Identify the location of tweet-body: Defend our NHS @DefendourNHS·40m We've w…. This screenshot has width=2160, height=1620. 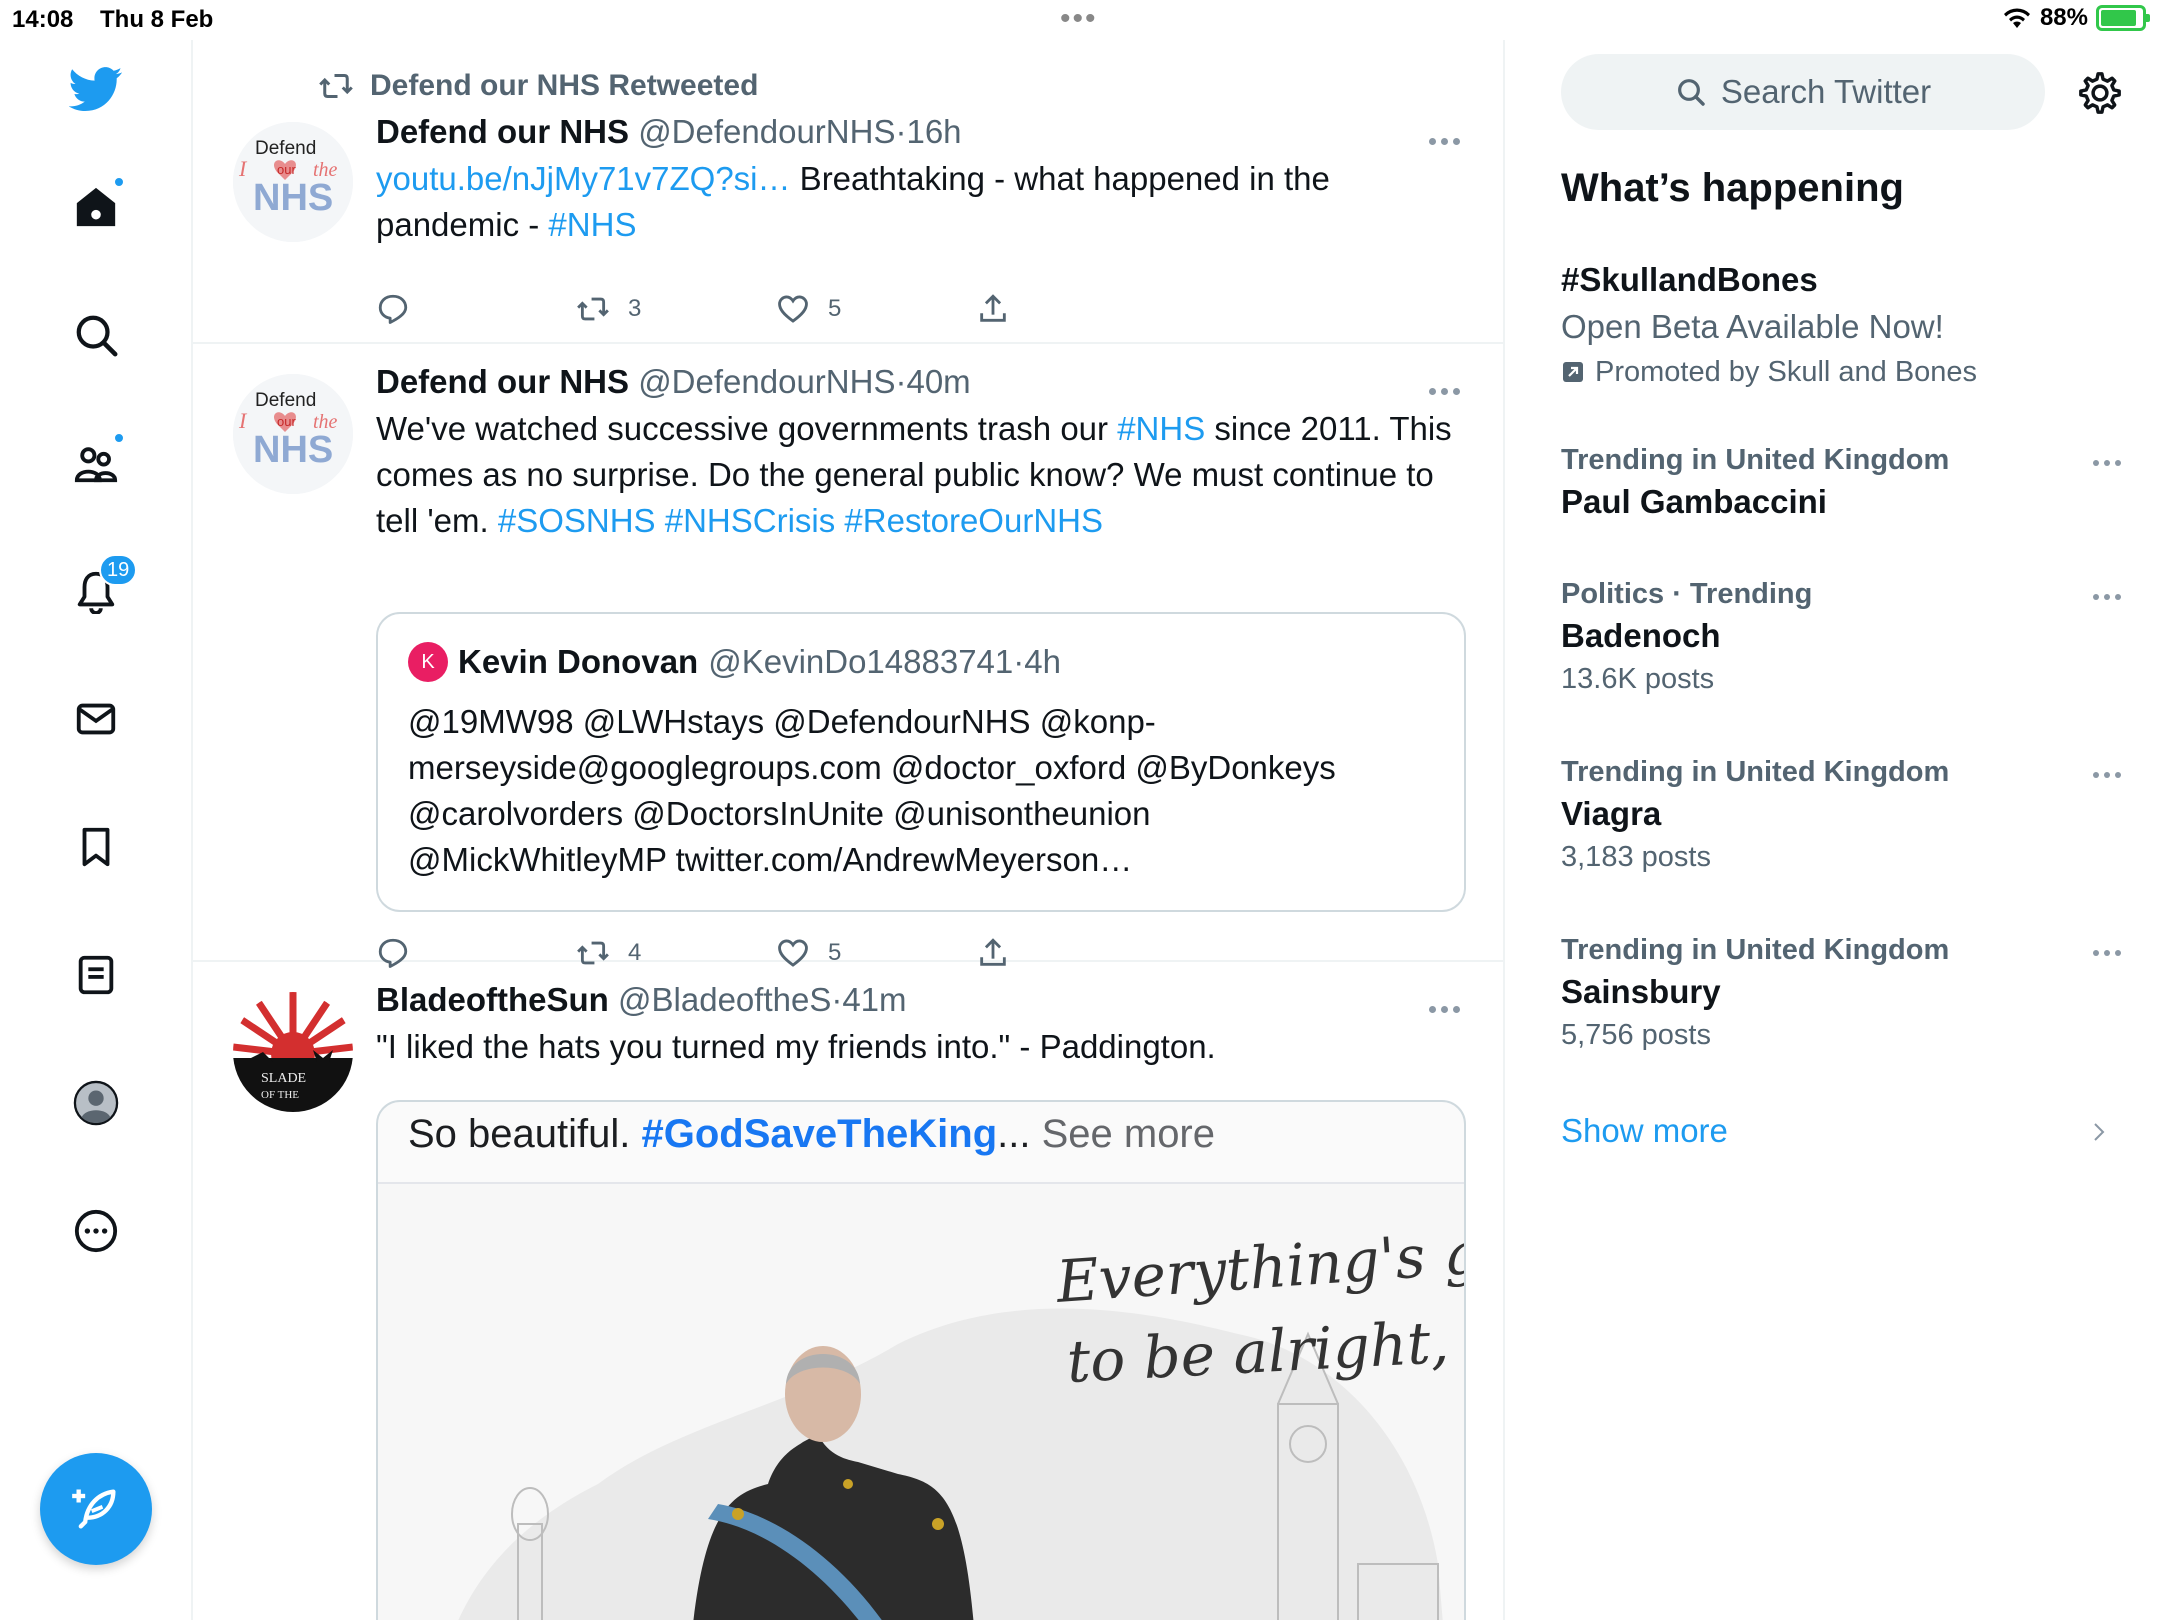
(921, 453).